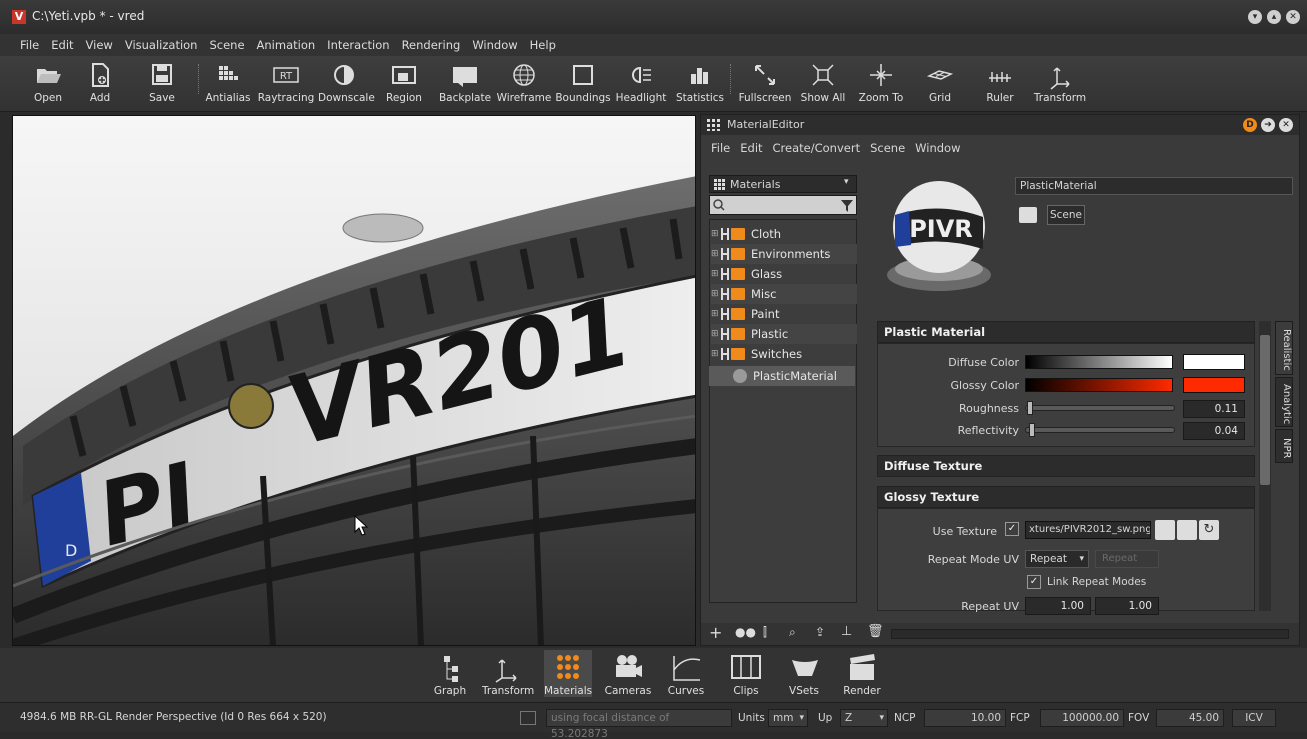 The width and height of the screenshot is (1307, 739). What do you see at coordinates (1214, 409) in the screenshot?
I see `roughness-value: 0.11` at bounding box center [1214, 409].